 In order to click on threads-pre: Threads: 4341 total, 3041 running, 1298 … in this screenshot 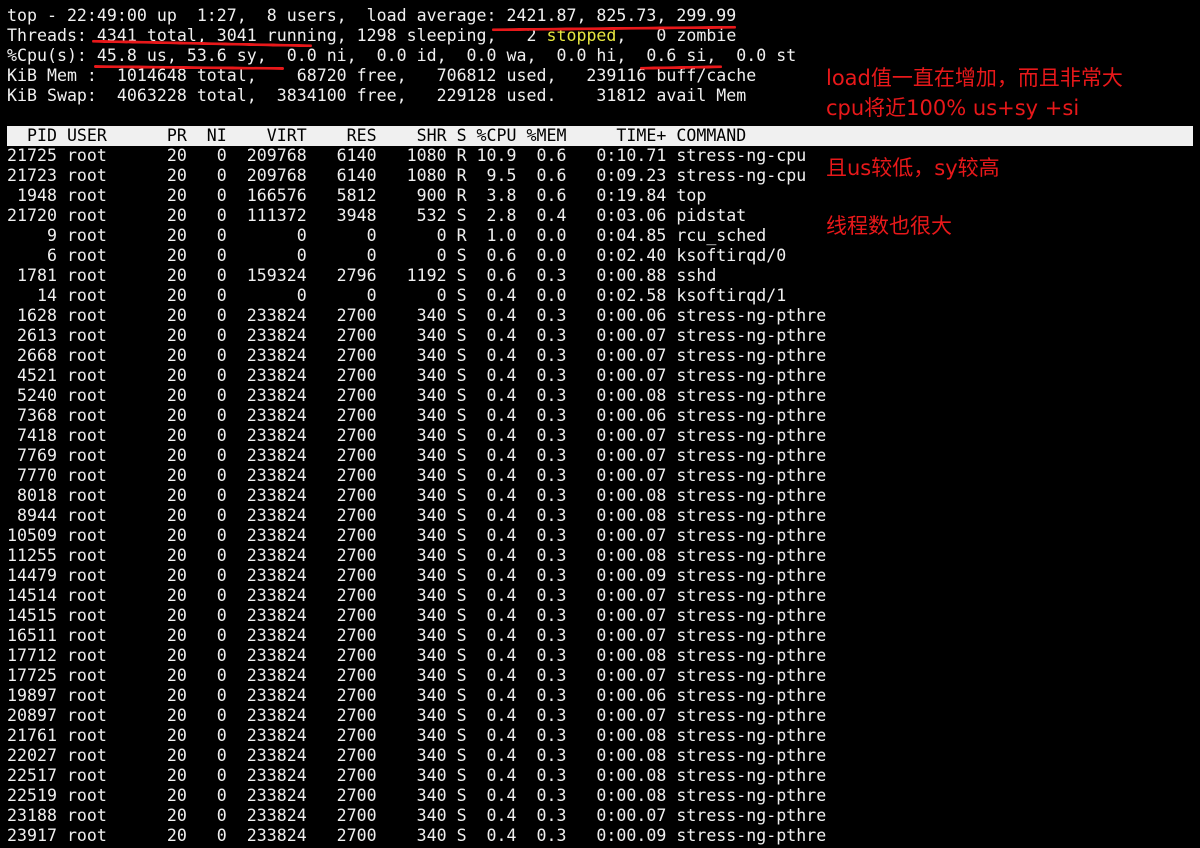, I will do `click(277, 35)`.